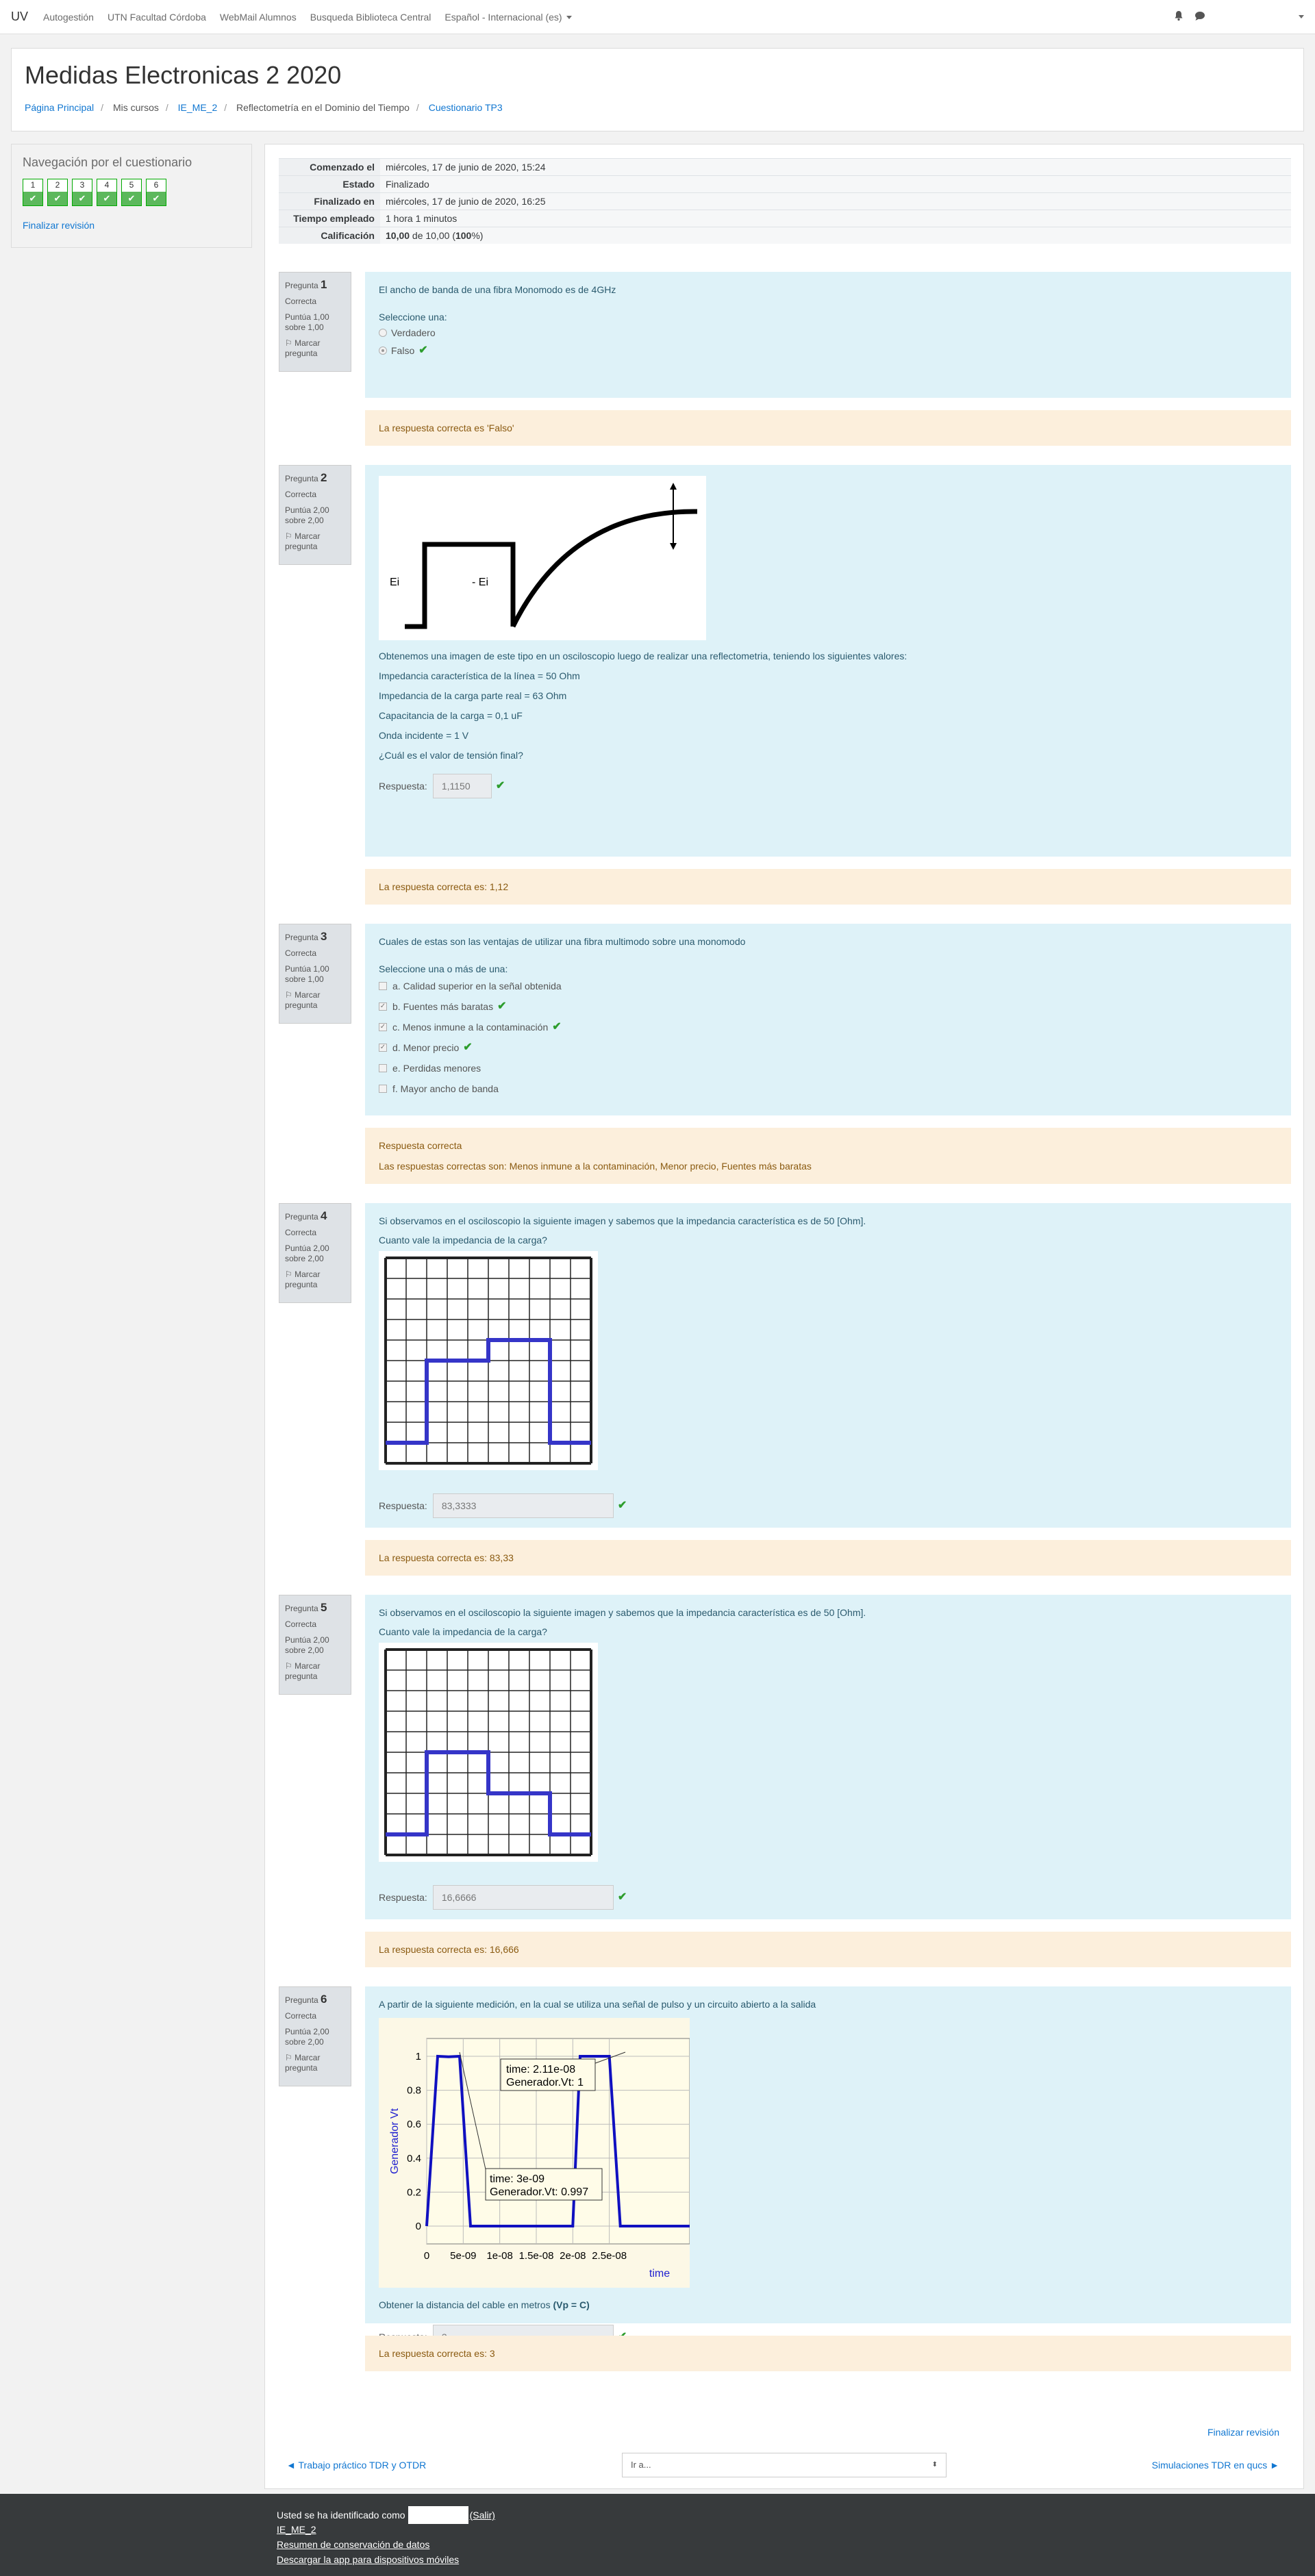 This screenshot has height=2576, width=1315. I want to click on bell-icon, so click(1179, 16).